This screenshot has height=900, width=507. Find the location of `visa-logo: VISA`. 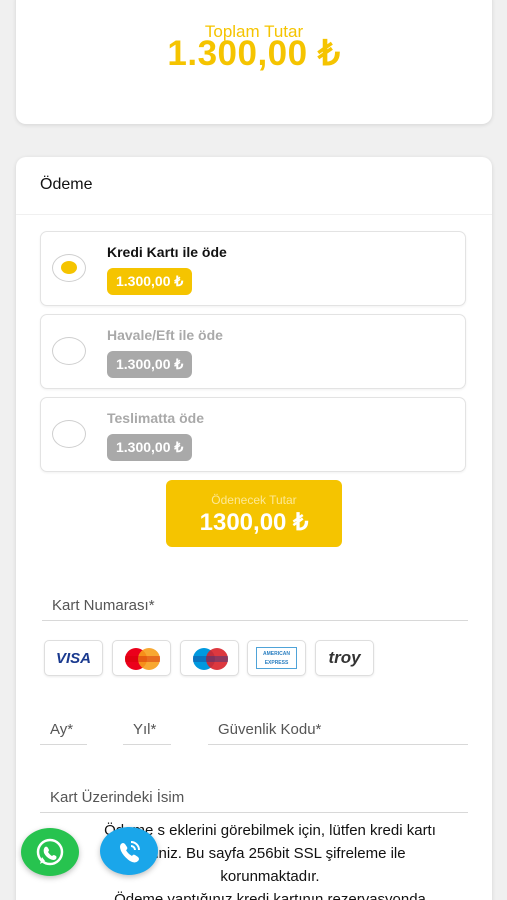

visa-logo: VISA is located at coordinates (73, 658).